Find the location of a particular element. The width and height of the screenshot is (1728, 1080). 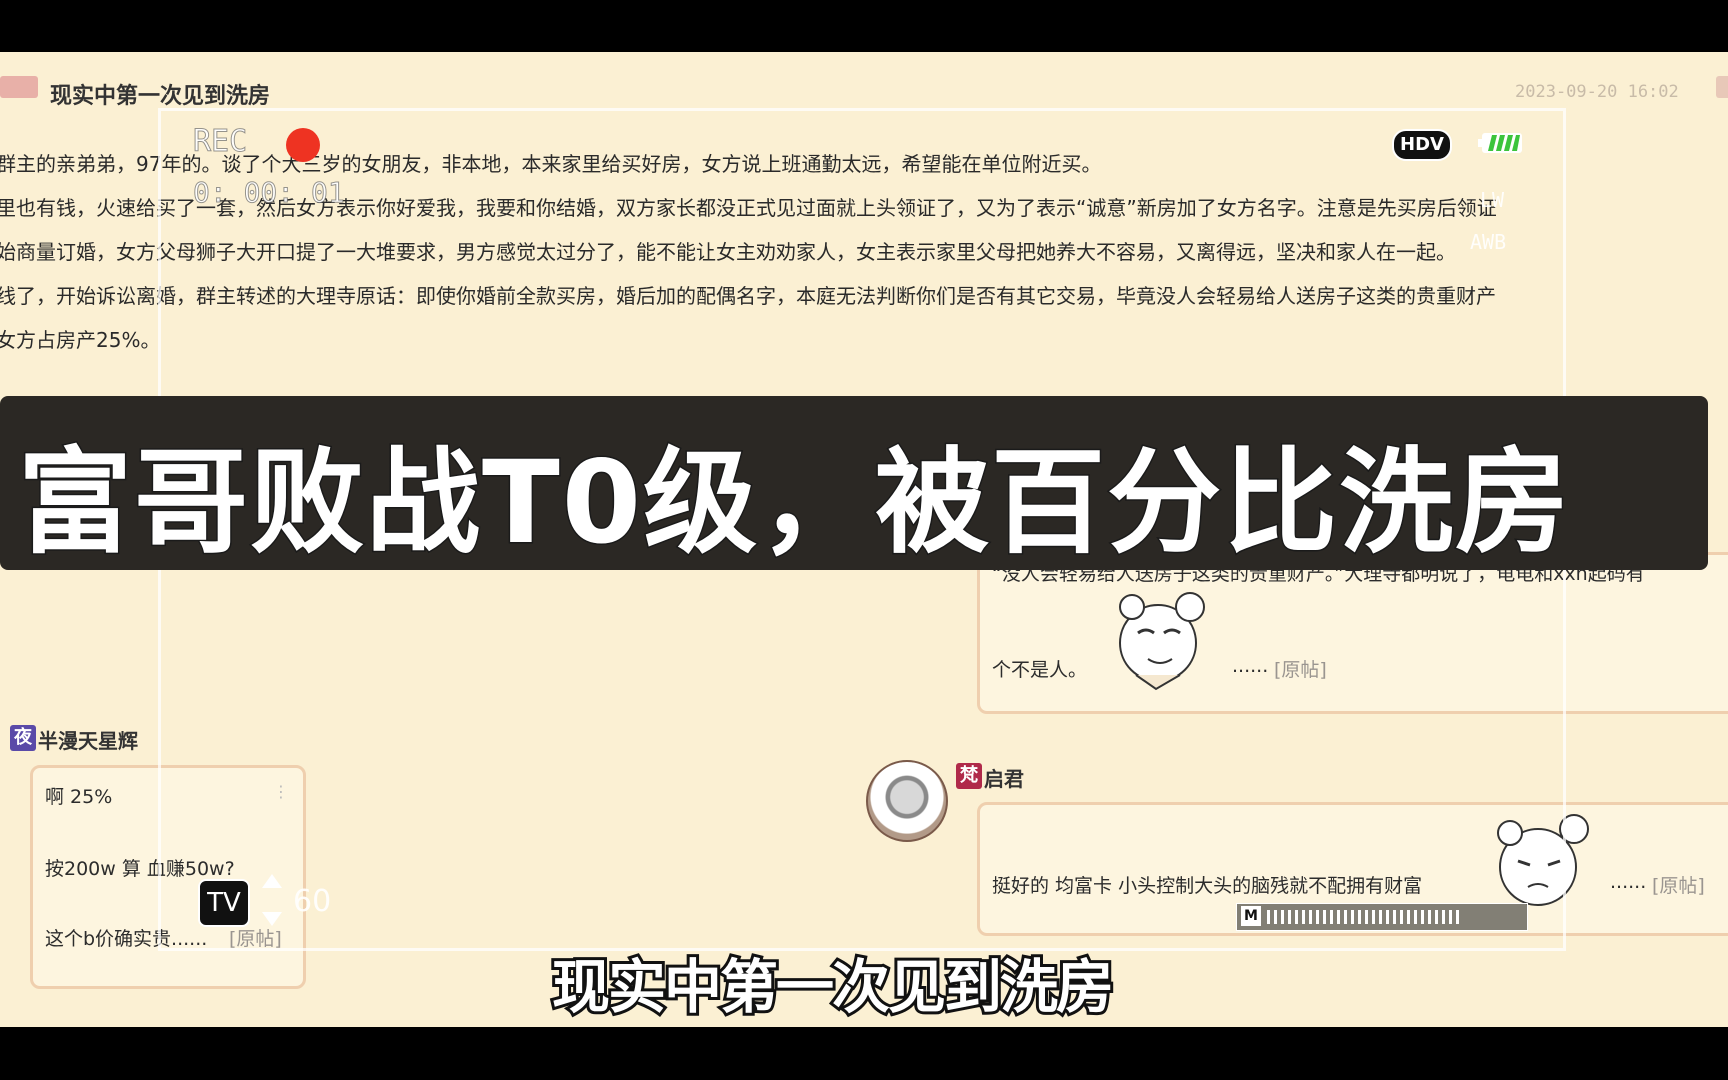

post-timestamp: 2023-09-20 16:02 is located at coordinates (1597, 92).